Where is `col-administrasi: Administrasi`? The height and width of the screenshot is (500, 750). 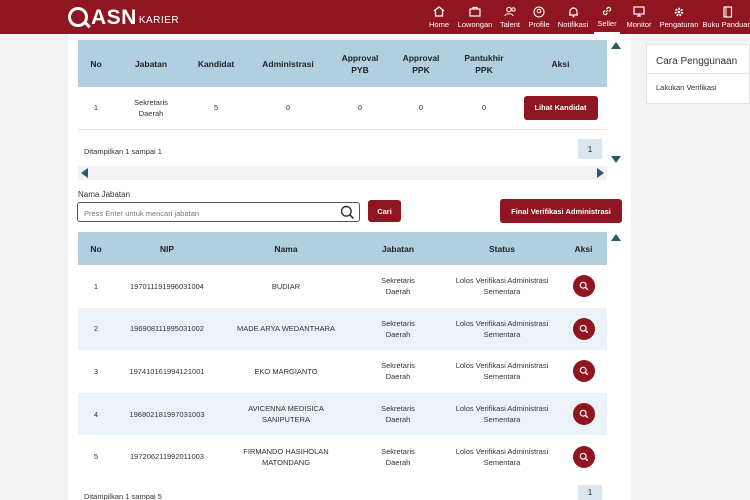
col-administrasi: Administrasi is located at coordinates (288, 63).